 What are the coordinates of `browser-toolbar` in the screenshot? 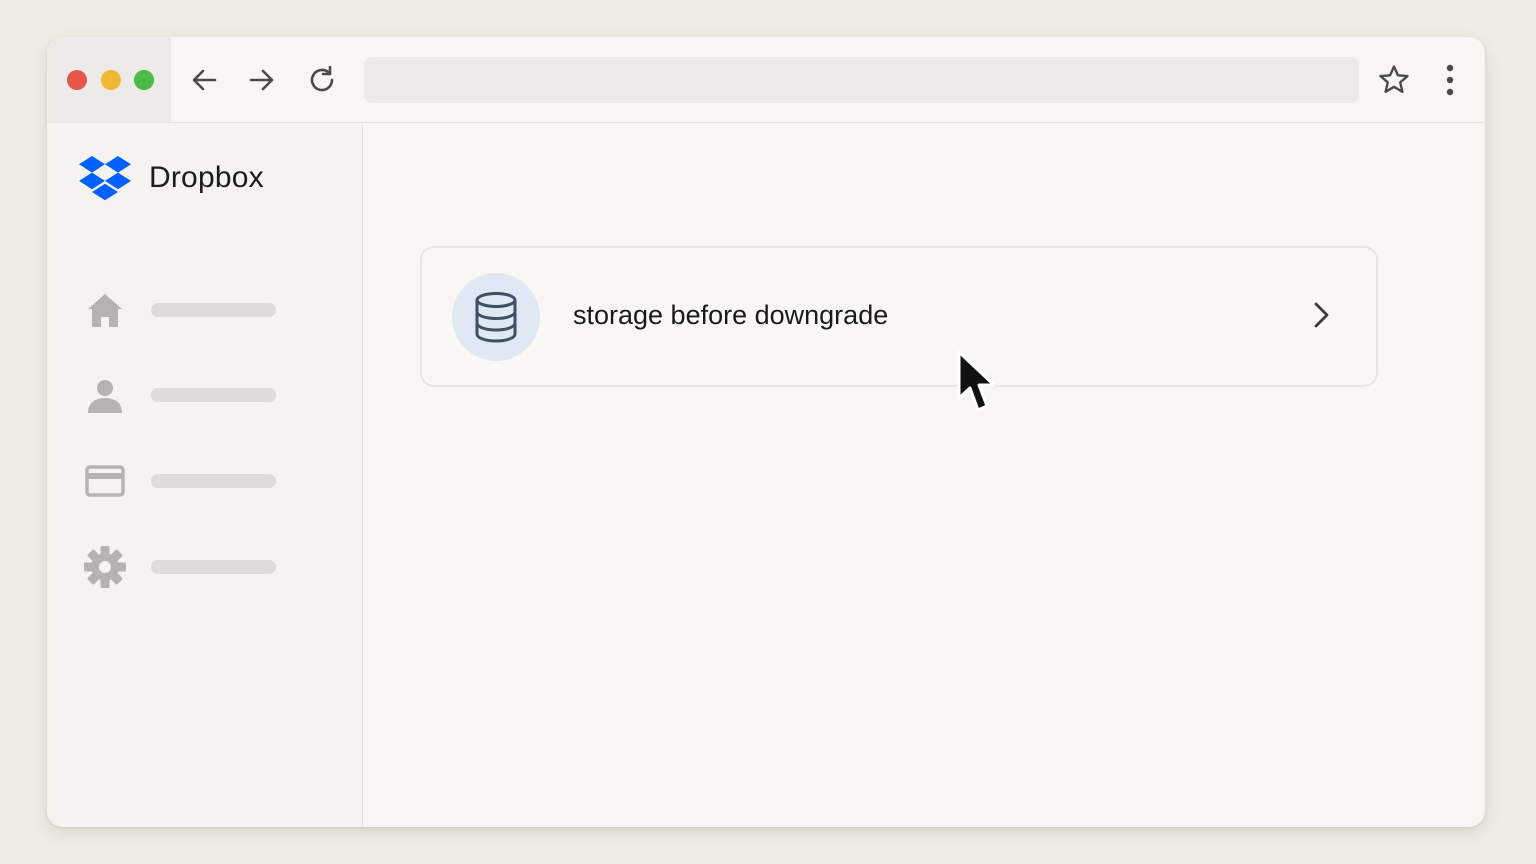 It's located at (766, 80).